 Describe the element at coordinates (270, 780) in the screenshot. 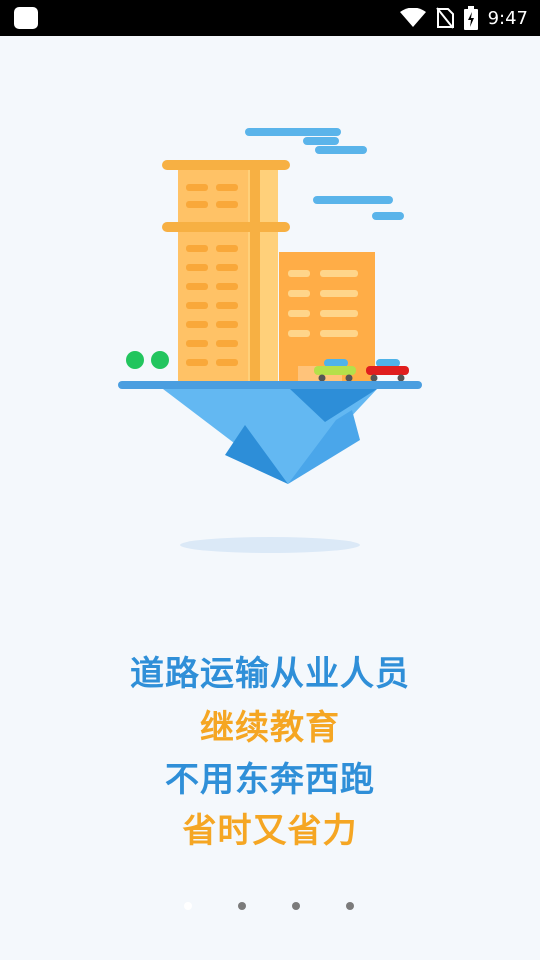

I see `slogan-line-3: 不用东奔西跑` at that location.